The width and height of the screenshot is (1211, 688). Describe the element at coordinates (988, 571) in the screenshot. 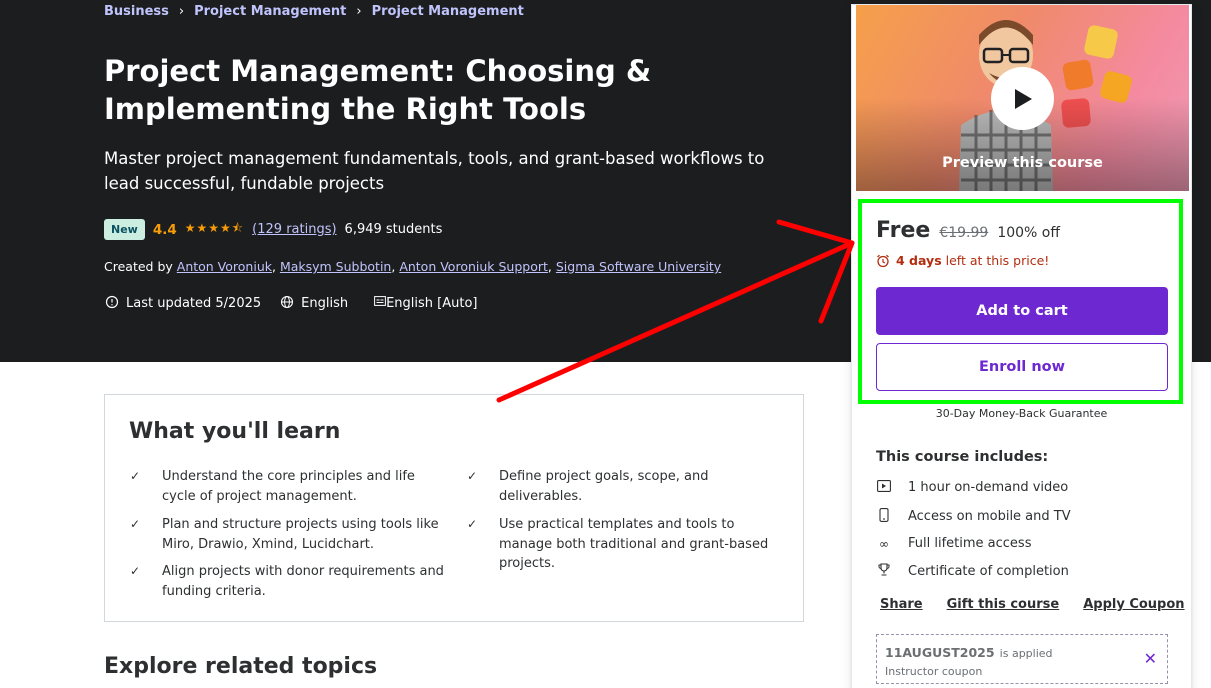

I see `includes-item-text: Certificate of completion` at that location.